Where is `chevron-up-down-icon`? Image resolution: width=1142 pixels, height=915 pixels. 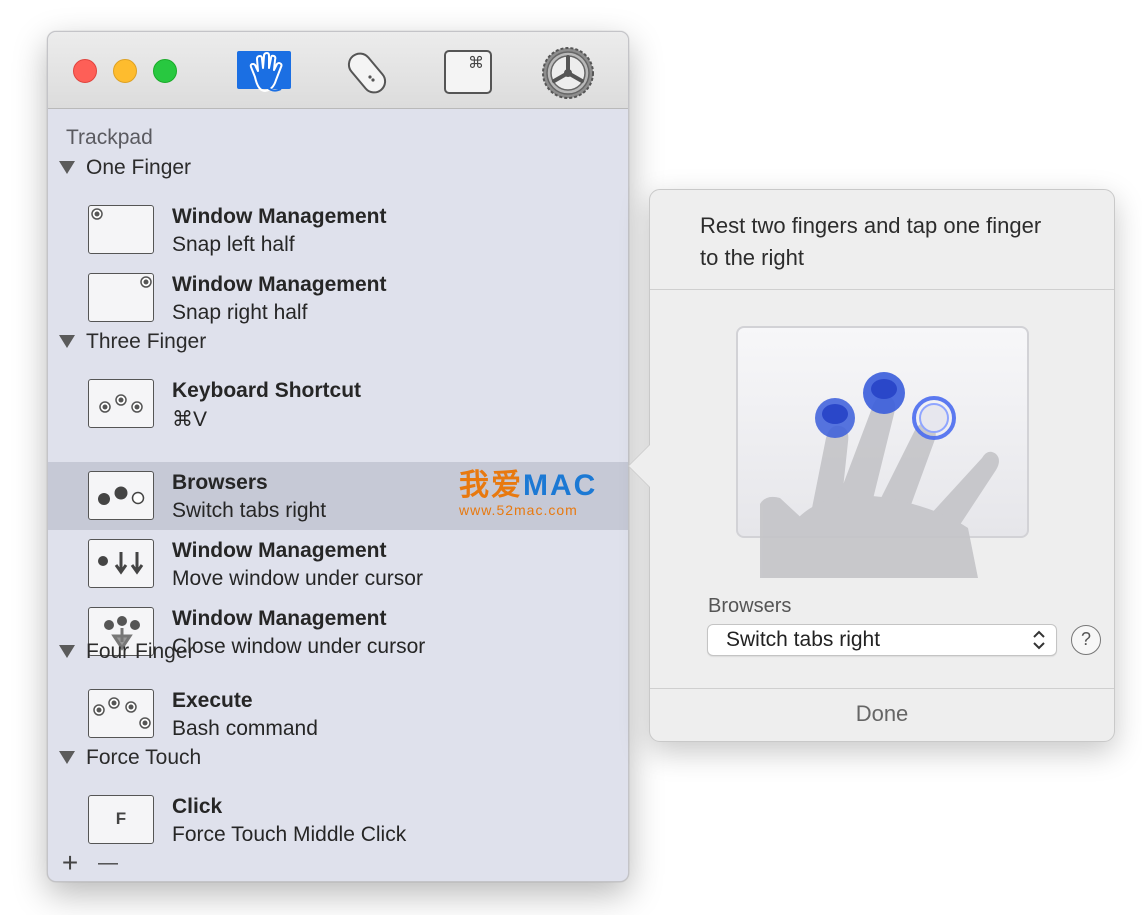 chevron-up-down-icon is located at coordinates (1039, 640).